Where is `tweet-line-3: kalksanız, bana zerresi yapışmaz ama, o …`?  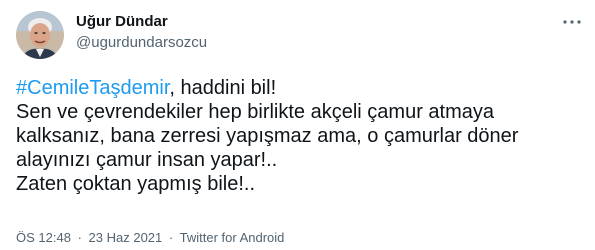 tweet-line-3: kalksanız, bana zerresi yapışmaz ama, o … is located at coordinates (267, 136).